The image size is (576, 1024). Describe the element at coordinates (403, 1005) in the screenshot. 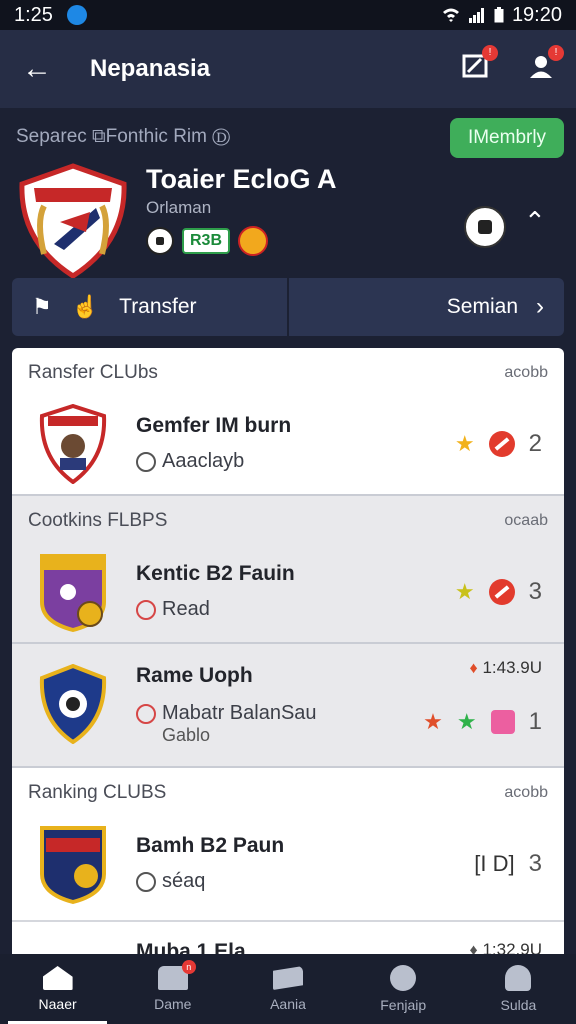

I see `nav-label: Fenjaip` at that location.